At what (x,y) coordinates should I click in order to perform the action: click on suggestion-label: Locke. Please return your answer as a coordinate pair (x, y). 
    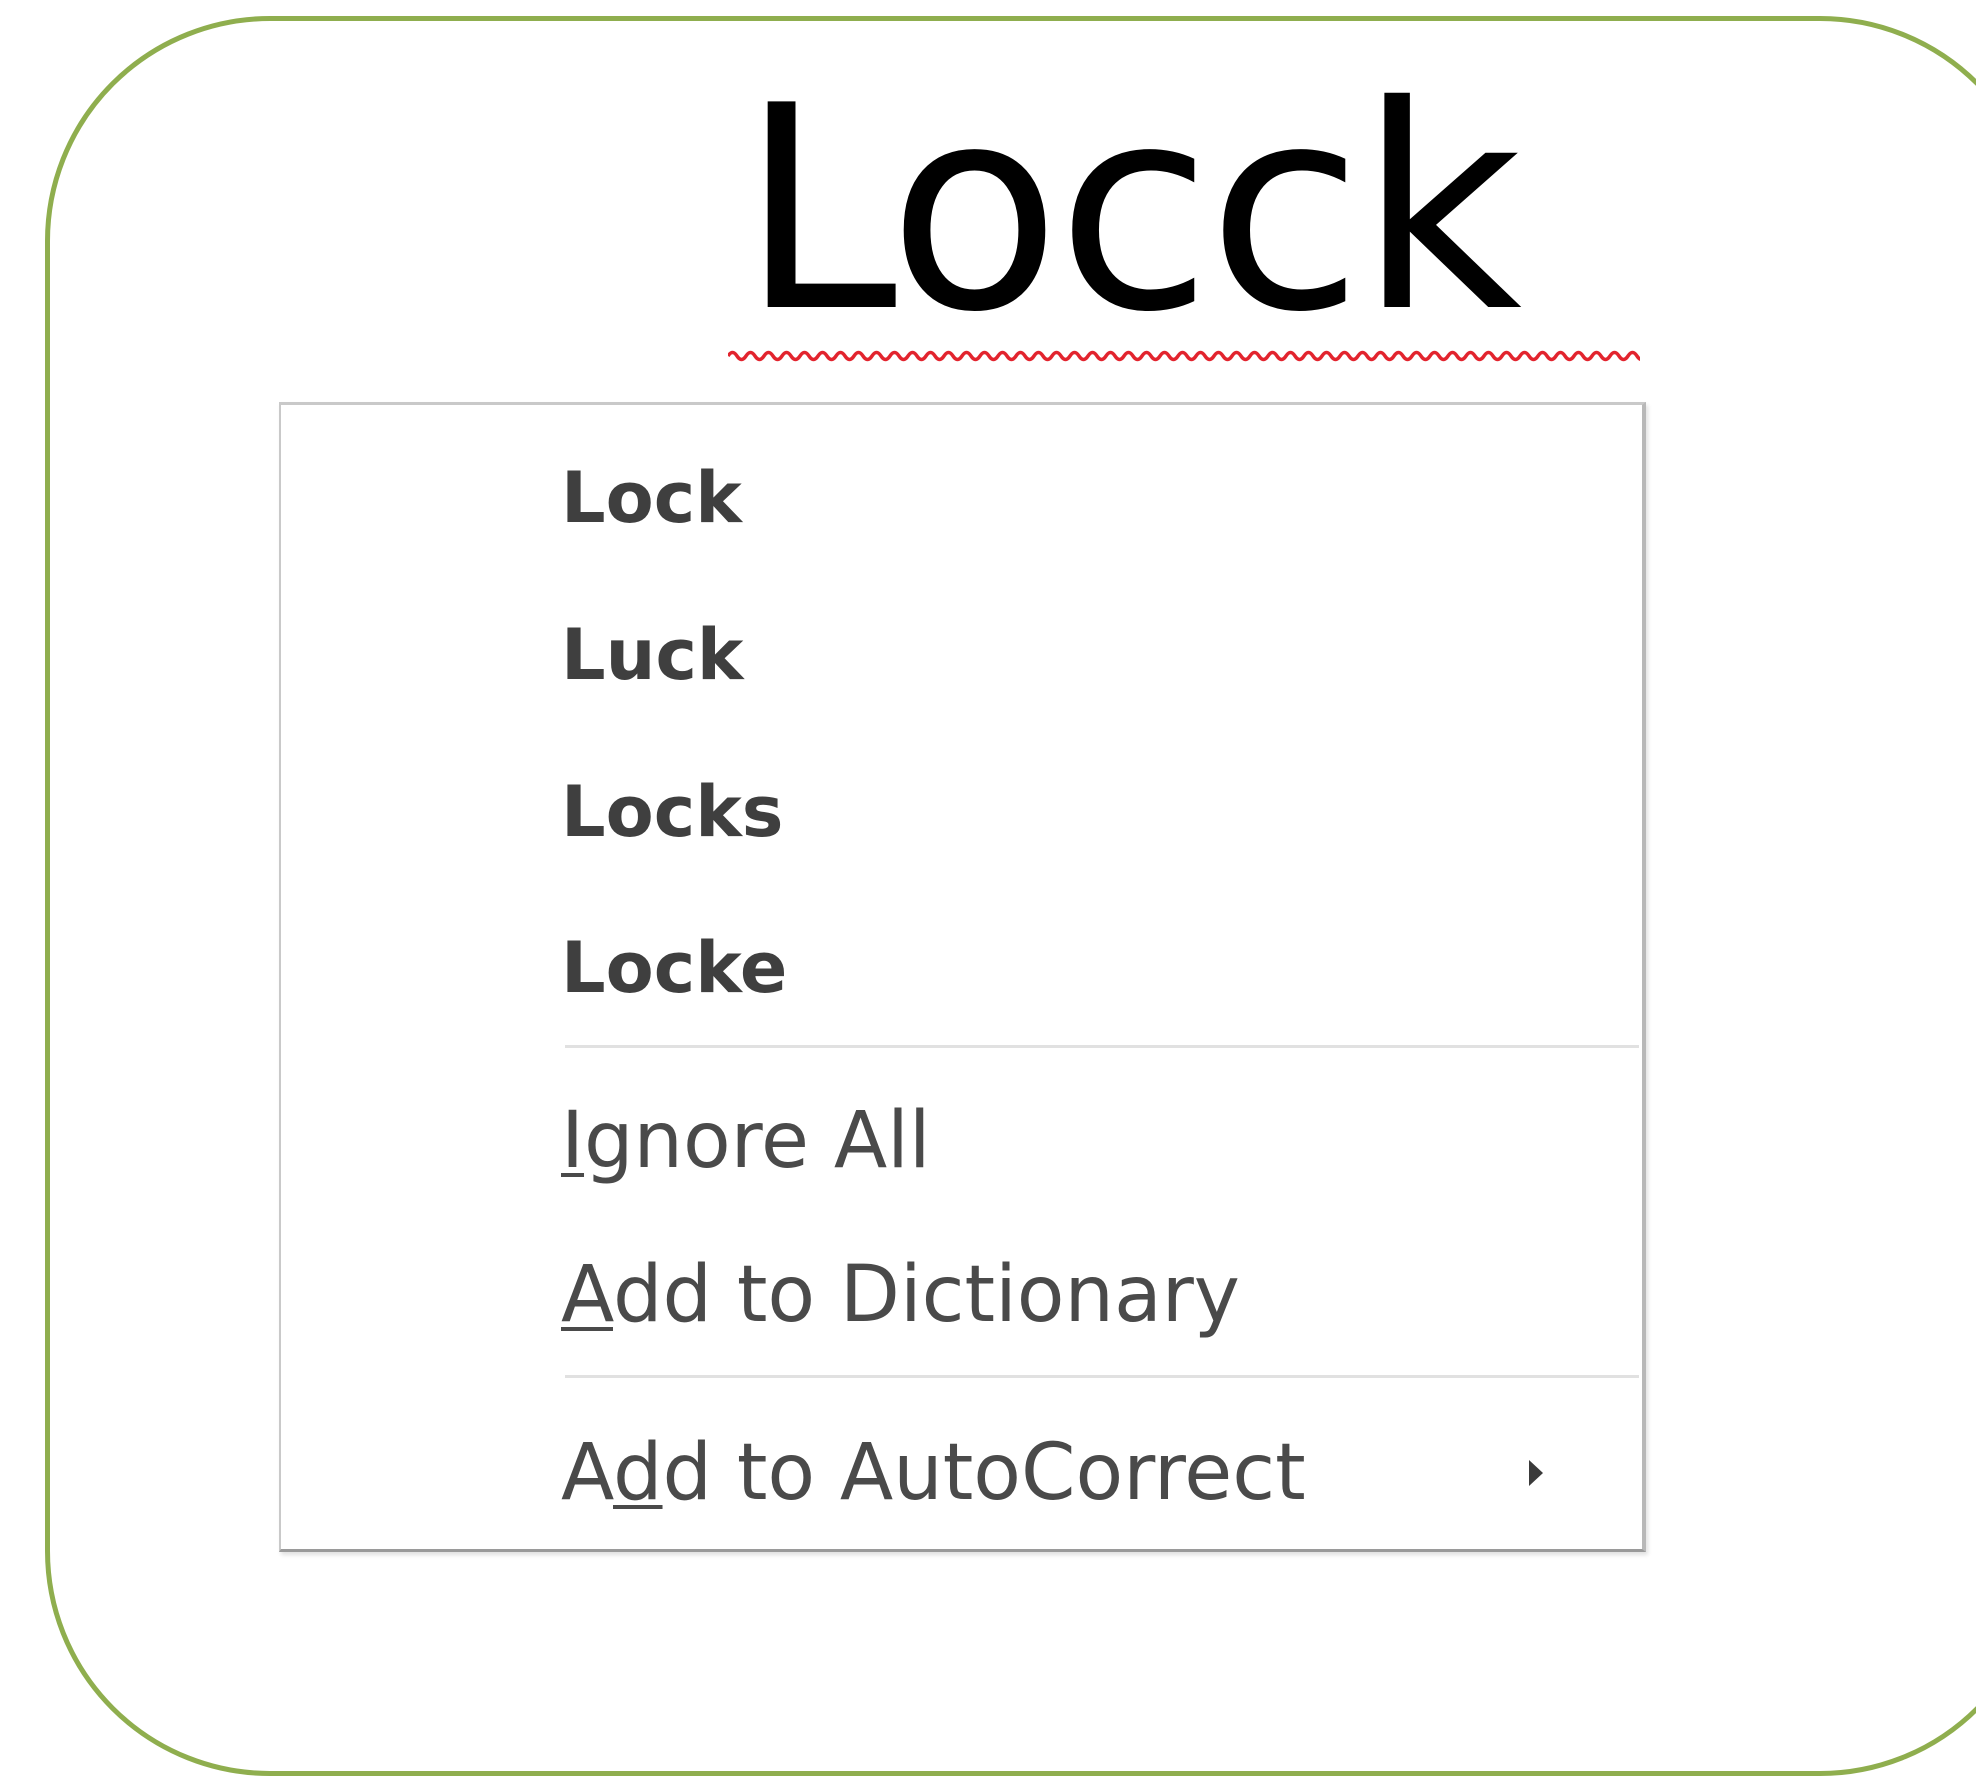
    Looking at the image, I should click on (674, 968).